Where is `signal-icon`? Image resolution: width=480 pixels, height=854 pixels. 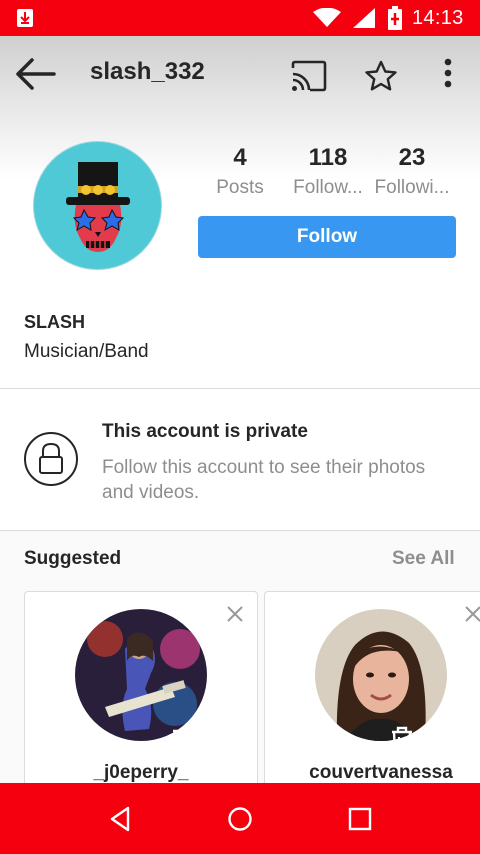 signal-icon is located at coordinates (364, 18).